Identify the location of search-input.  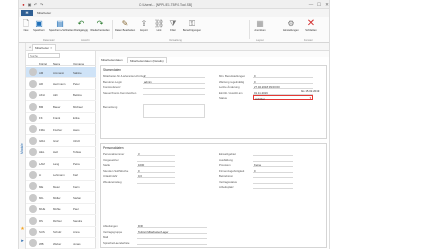
(44, 55).